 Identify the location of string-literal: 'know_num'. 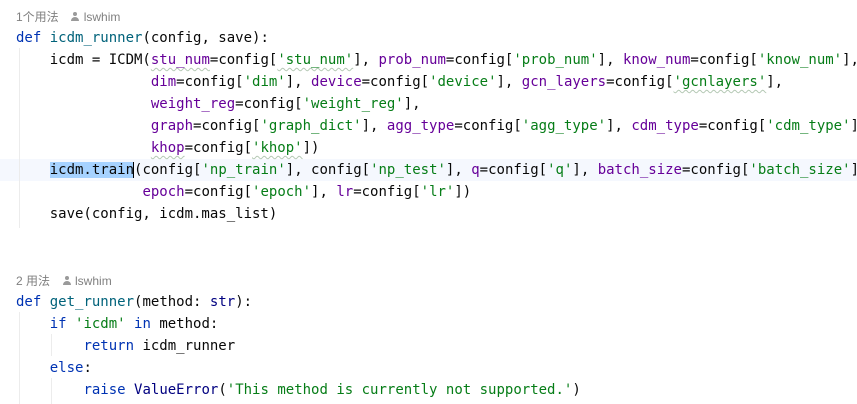
(800, 60).